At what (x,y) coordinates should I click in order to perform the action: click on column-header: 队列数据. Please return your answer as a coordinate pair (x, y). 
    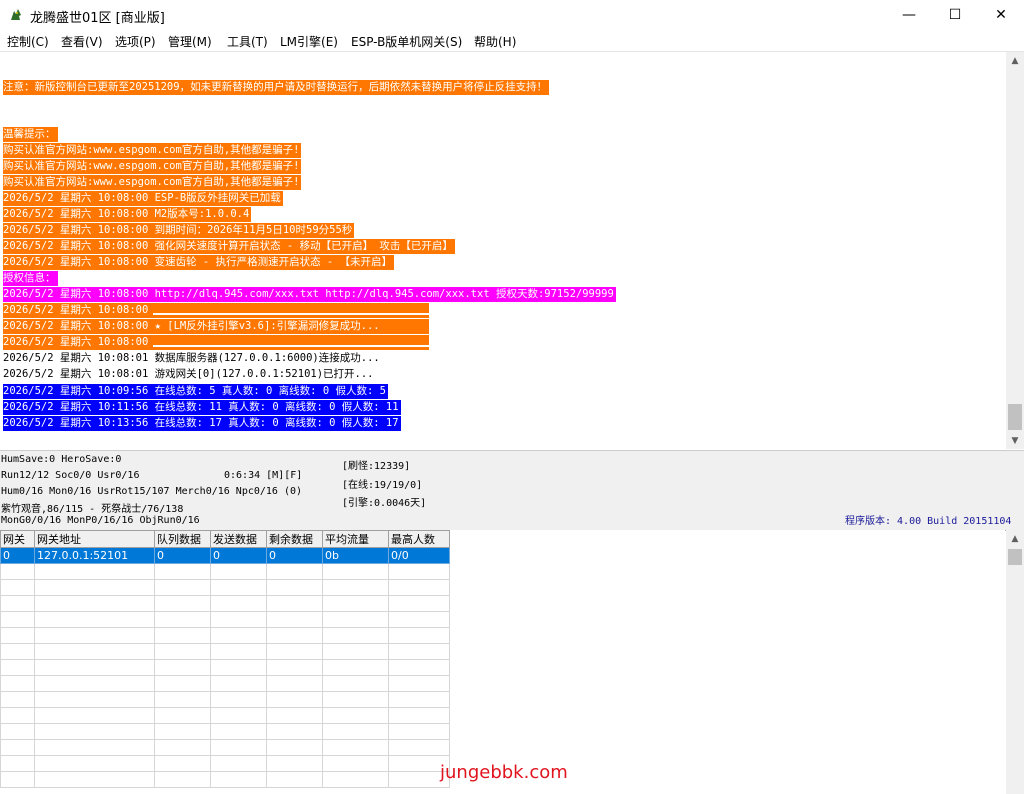
    Looking at the image, I should click on (182, 539).